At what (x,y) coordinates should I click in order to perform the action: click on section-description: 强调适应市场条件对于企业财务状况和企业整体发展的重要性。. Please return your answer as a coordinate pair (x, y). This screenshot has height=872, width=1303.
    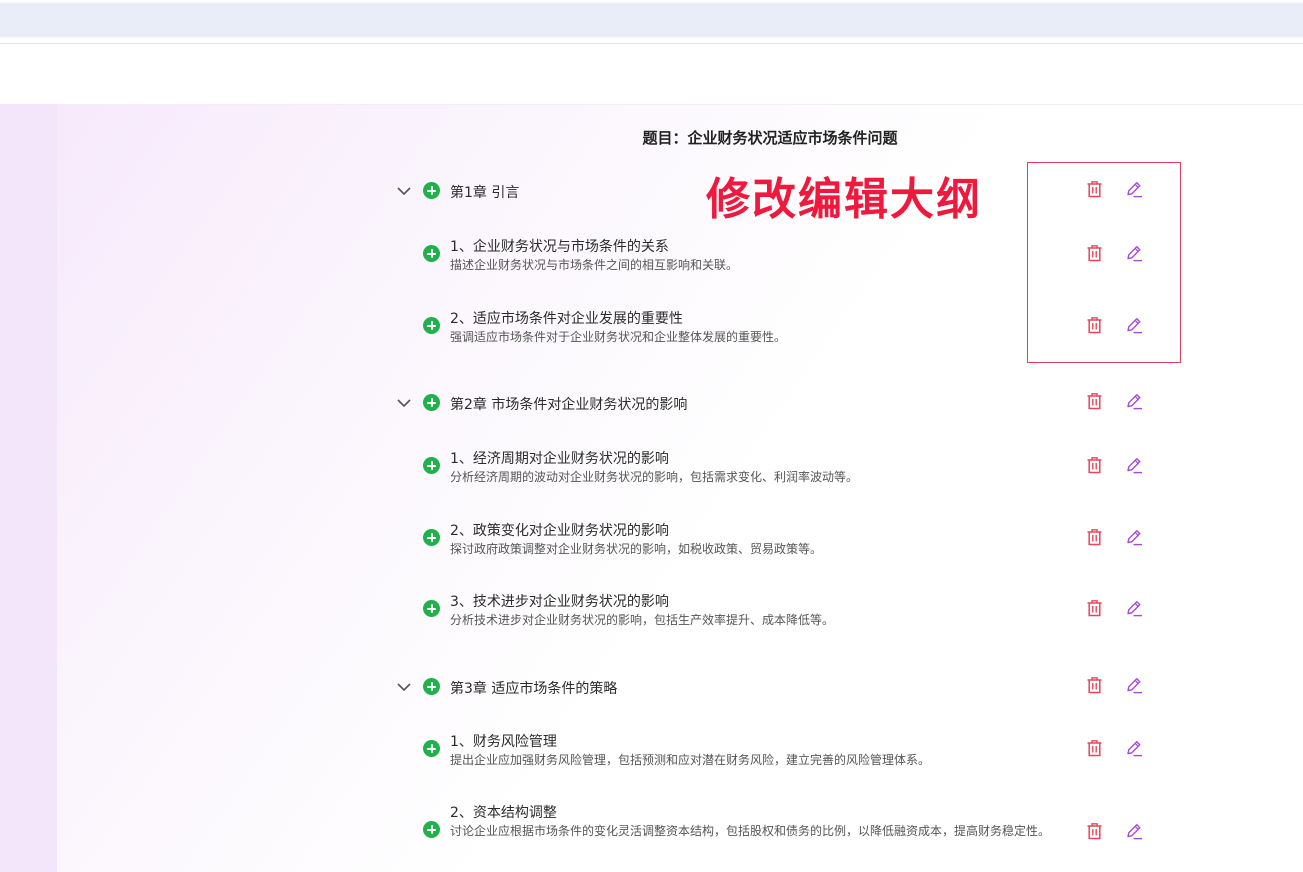
    Looking at the image, I should click on (618, 337).